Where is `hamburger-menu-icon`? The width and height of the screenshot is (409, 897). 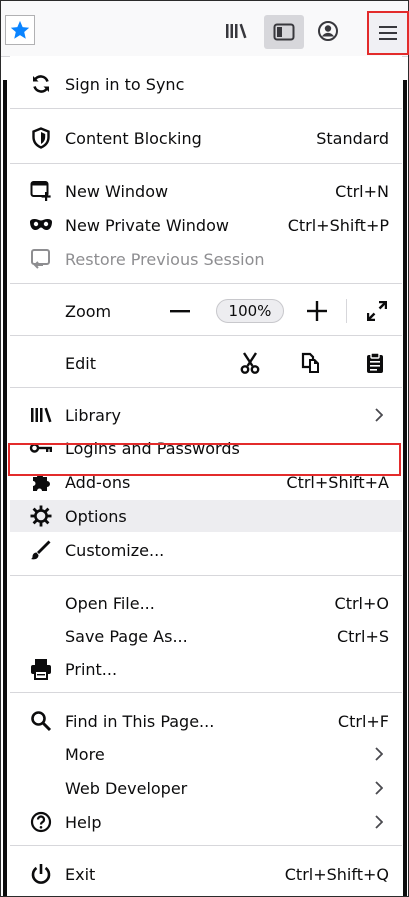
hamburger-menu-icon is located at coordinates (388, 33).